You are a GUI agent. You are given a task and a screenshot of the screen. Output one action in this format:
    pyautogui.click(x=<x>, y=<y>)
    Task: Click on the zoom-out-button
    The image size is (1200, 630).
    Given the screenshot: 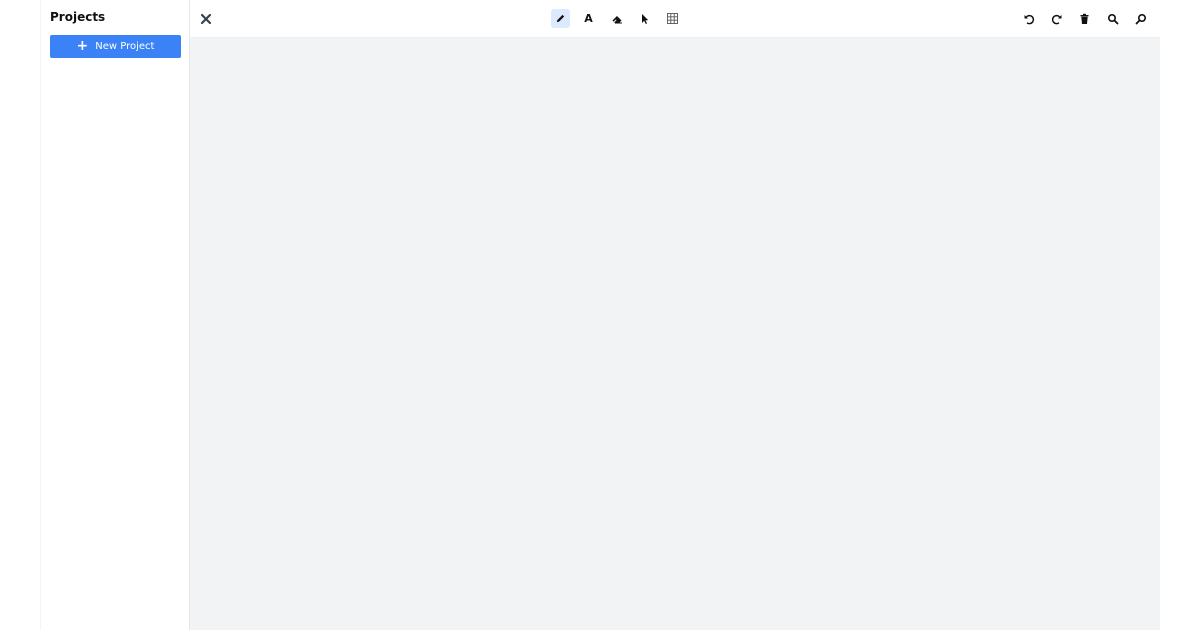 What is the action you would take?
    pyautogui.click(x=1140, y=18)
    